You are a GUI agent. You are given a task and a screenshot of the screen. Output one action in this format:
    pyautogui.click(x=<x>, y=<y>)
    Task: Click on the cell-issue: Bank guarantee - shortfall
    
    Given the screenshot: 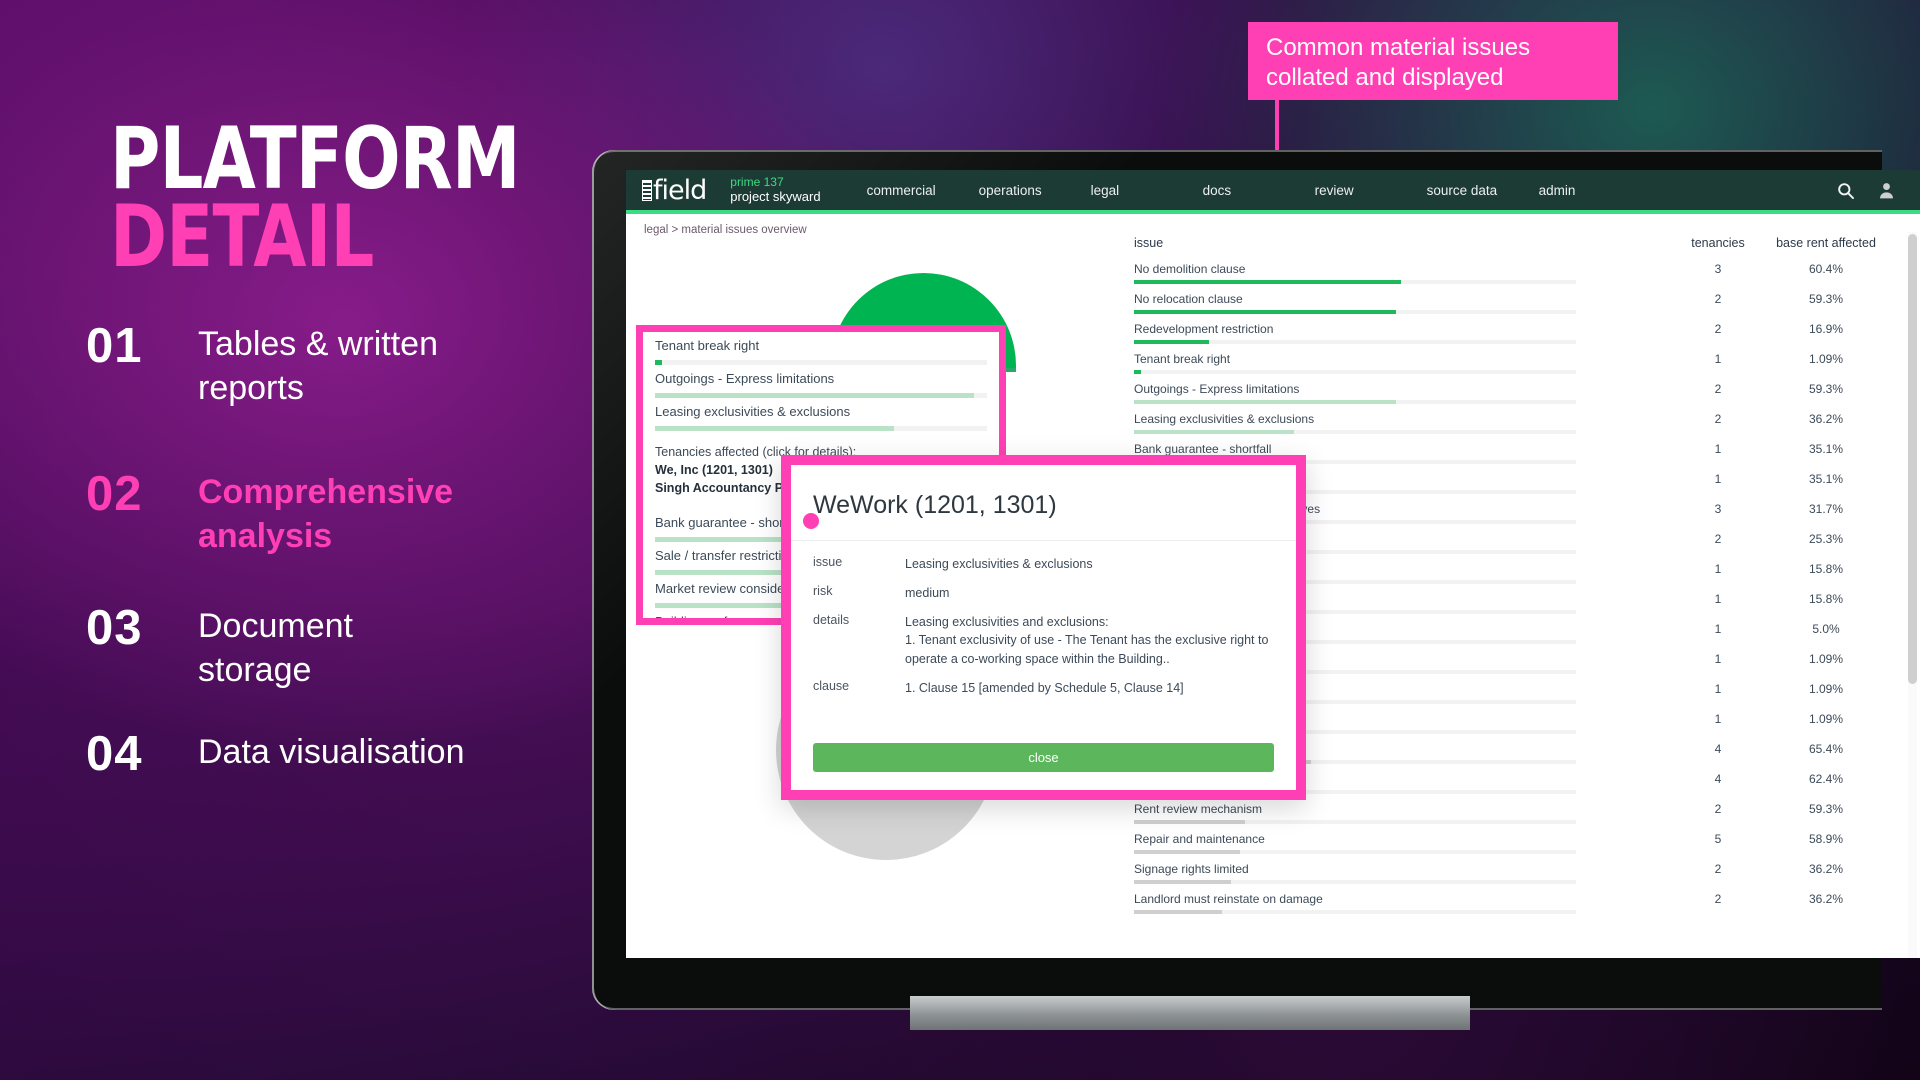 What is the action you would take?
    pyautogui.click(x=1203, y=448)
    